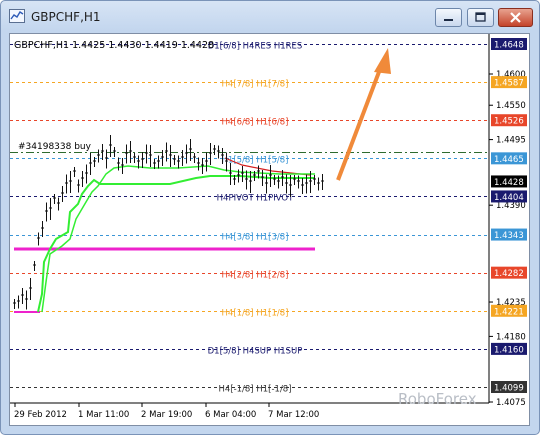 The height and width of the screenshot is (435, 540). Describe the element at coordinates (437, 399) in the screenshot. I see `watermark: RoboForex` at that location.